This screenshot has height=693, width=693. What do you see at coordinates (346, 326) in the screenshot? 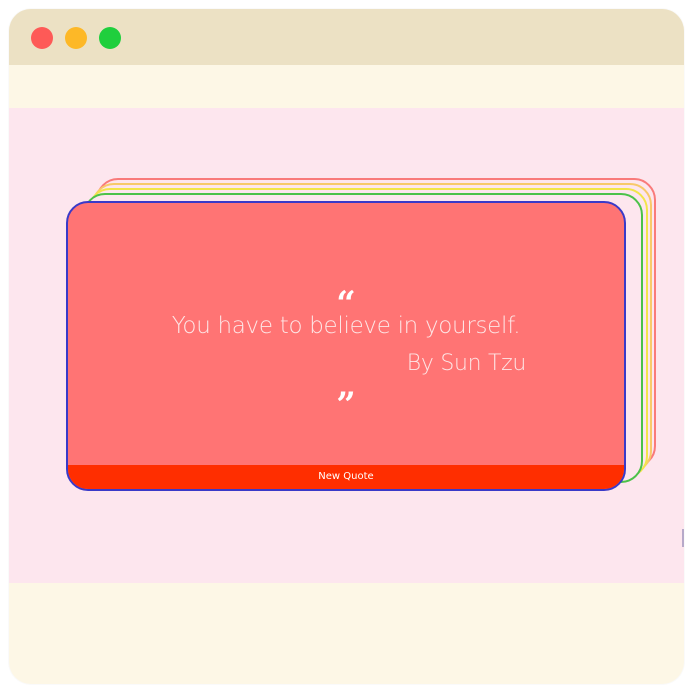
I see `quote-text: You have to believe in yourself.` at bounding box center [346, 326].